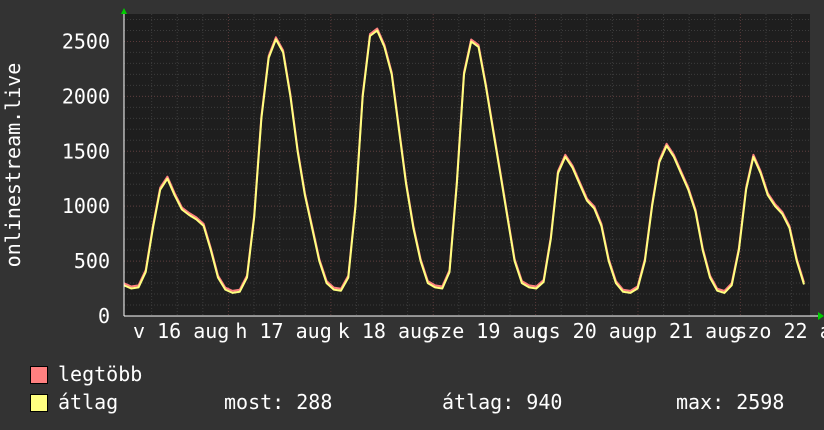 The height and width of the screenshot is (430, 824). What do you see at coordinates (88, 402) in the screenshot?
I see `atlag-legend-label: átlag` at bounding box center [88, 402].